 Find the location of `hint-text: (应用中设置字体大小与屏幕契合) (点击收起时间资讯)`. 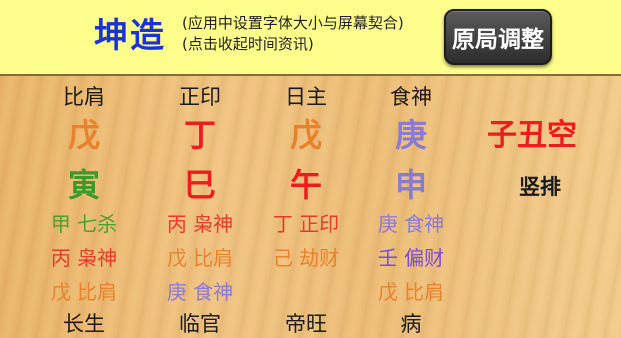

hint-text: (应用中设置字体大小与屏幕契合) (点击收起时间资讯) is located at coordinates (293, 34).